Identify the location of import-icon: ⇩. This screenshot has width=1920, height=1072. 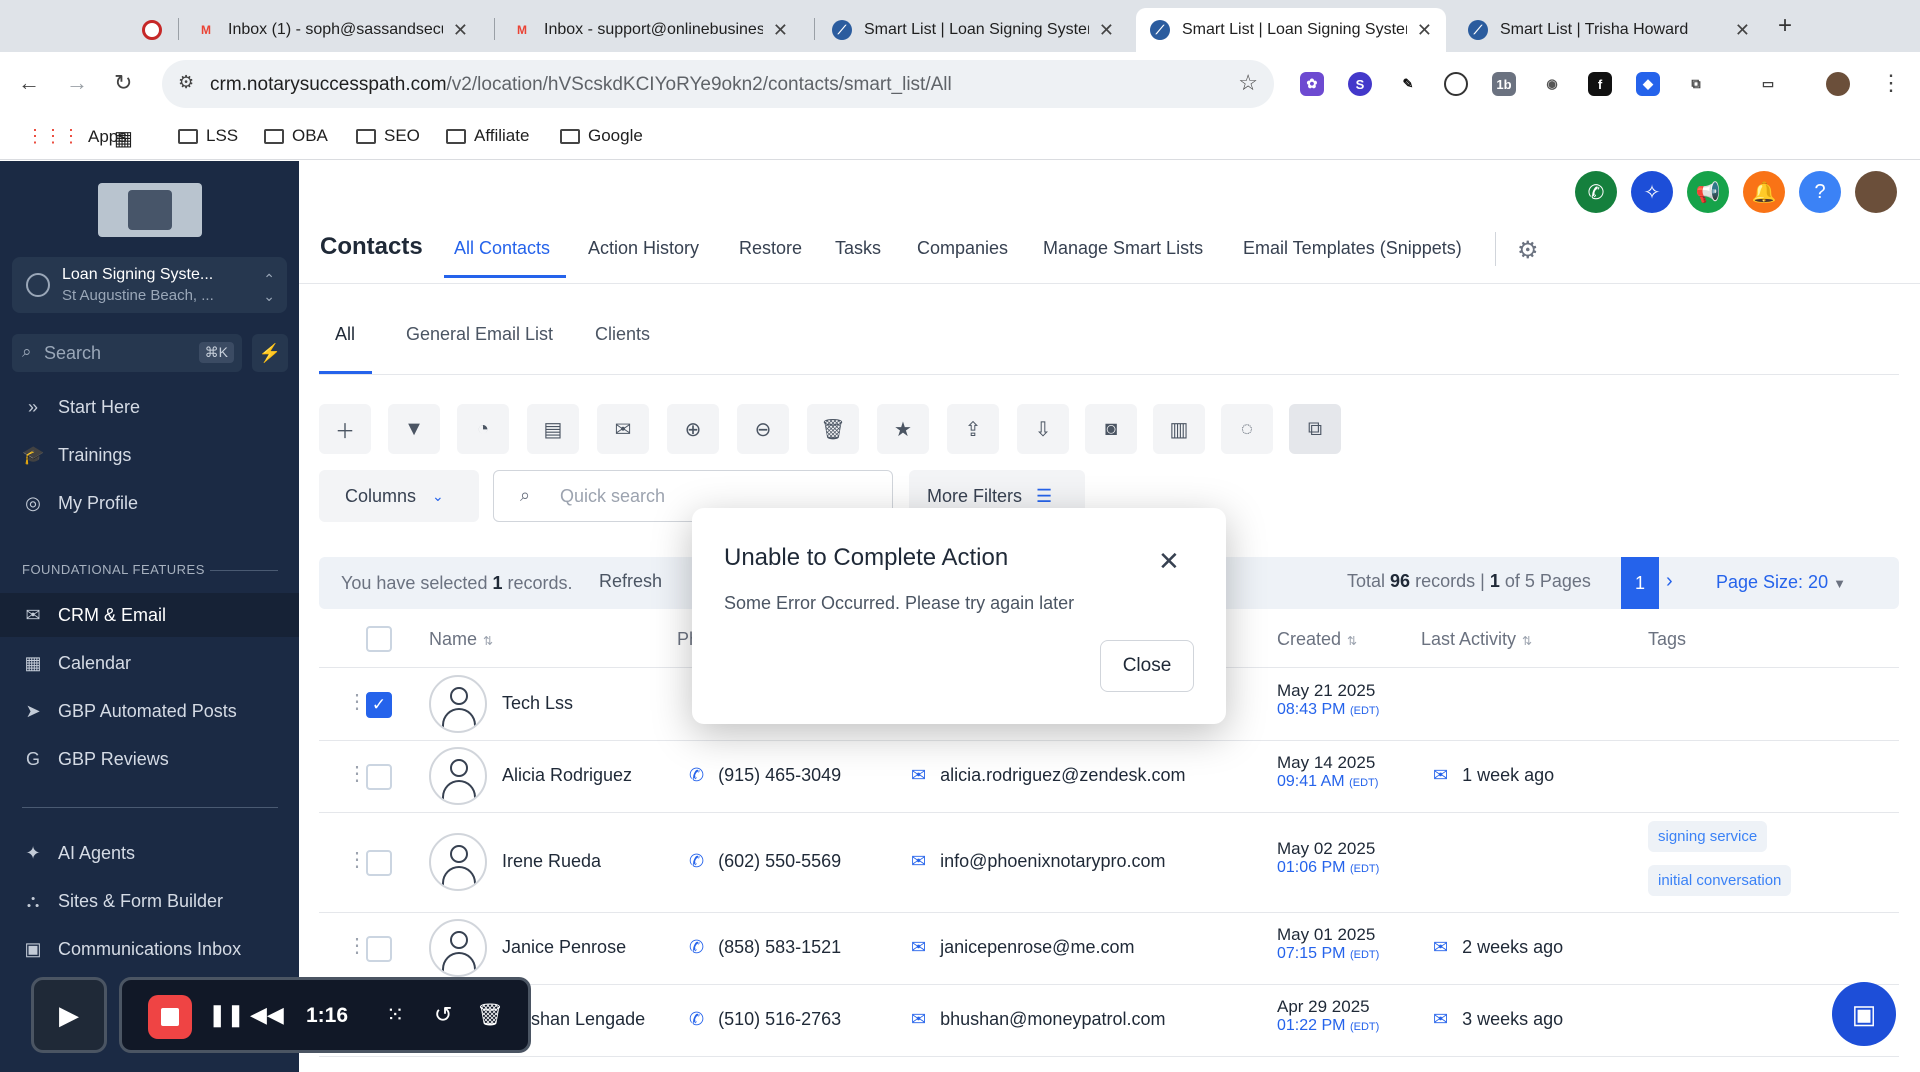
(1043, 429).